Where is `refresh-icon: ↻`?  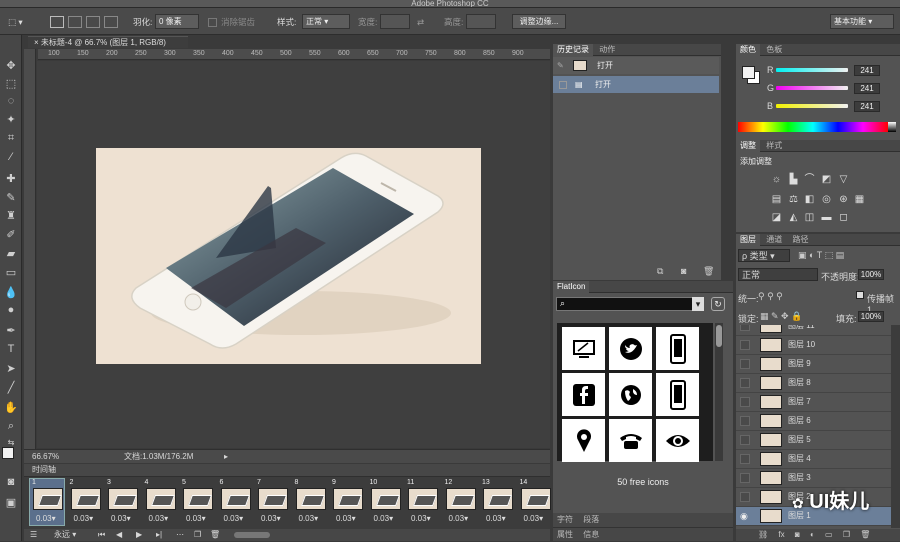
refresh-icon: ↻ is located at coordinates (718, 304).